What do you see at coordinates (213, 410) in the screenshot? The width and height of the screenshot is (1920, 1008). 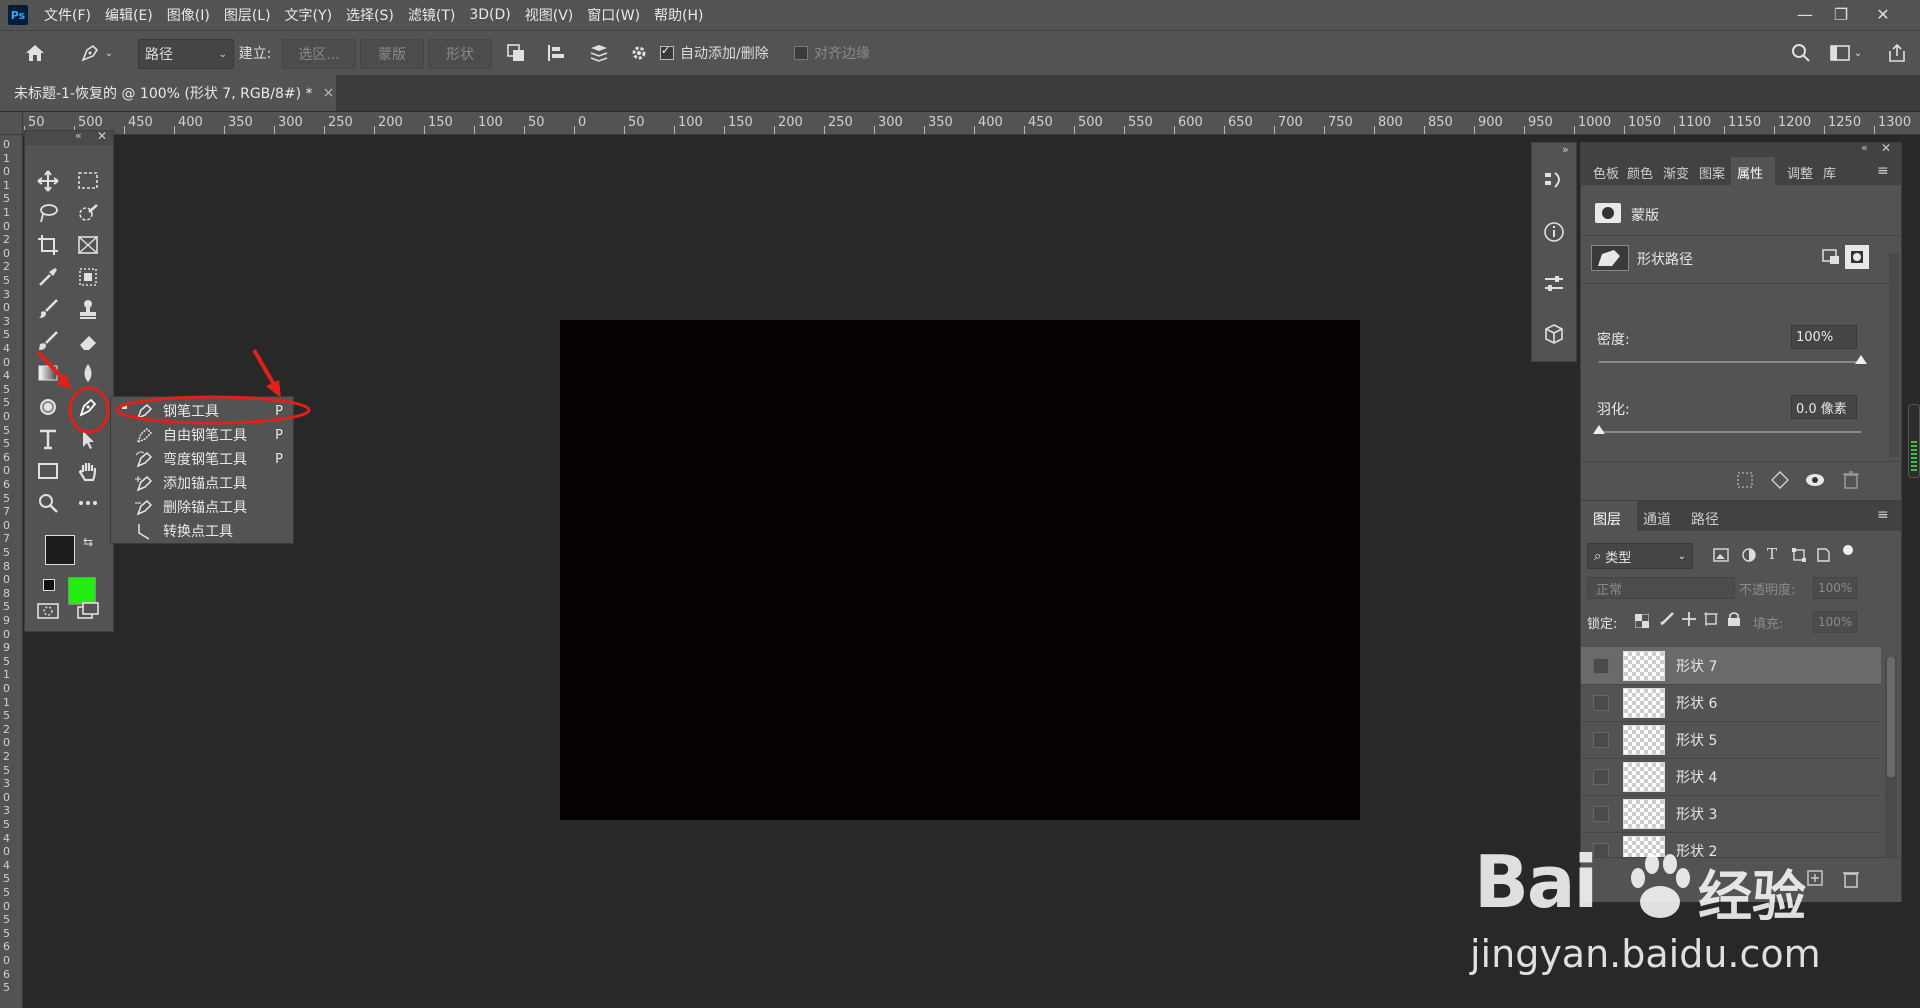 I see `annotation-ellipse-pen-item` at bounding box center [213, 410].